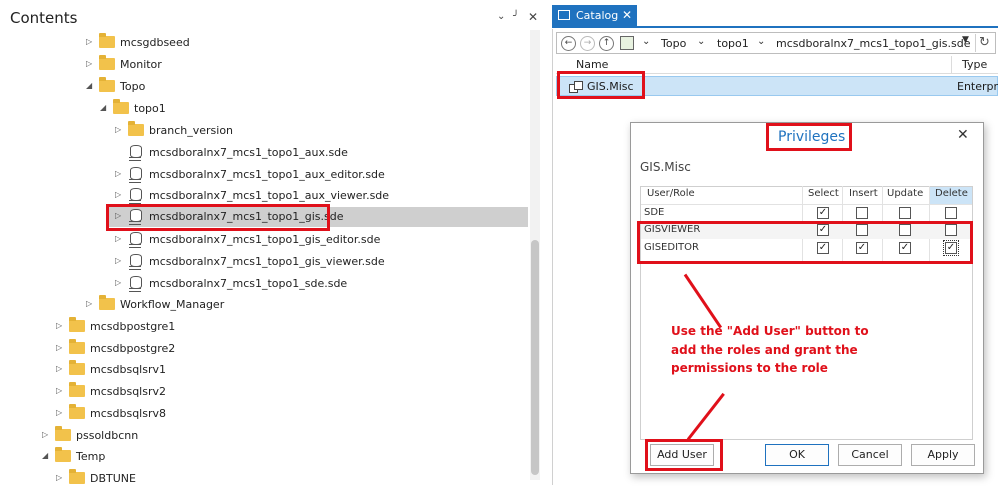 The height and width of the screenshot is (489, 998). Describe the element at coordinates (951, 213) in the screenshot. I see `checkbox-delete` at that location.